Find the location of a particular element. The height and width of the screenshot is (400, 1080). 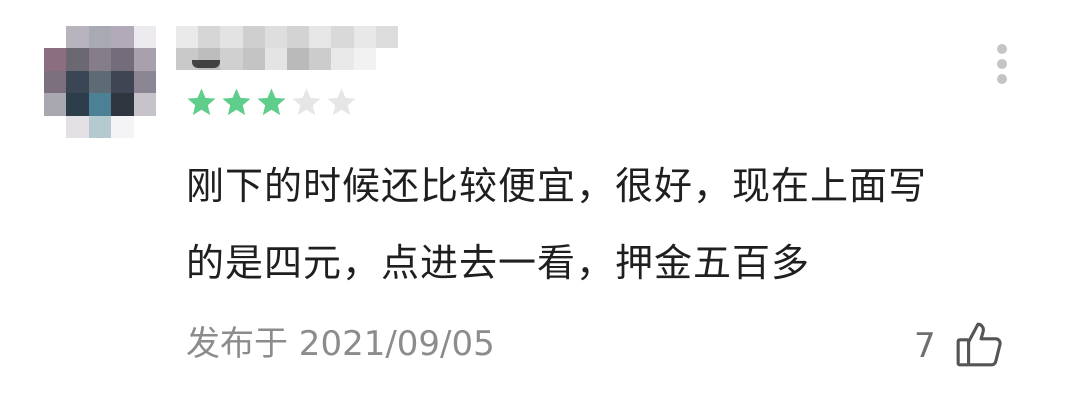

thumbs-up-icon is located at coordinates (979, 344).